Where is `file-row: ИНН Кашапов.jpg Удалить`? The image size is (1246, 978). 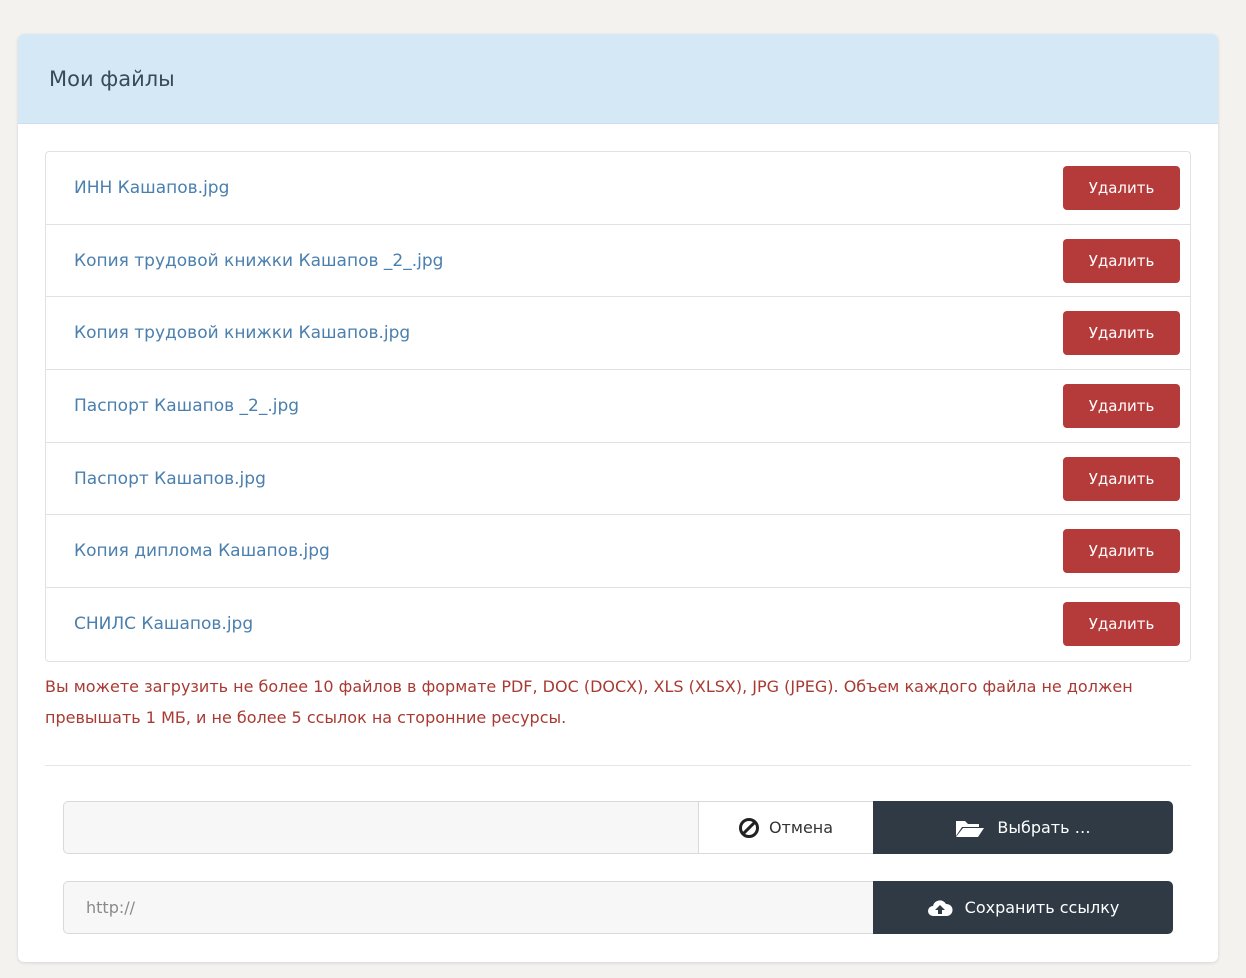
file-row: ИНН Кашапов.jpg Удалить is located at coordinates (618, 188).